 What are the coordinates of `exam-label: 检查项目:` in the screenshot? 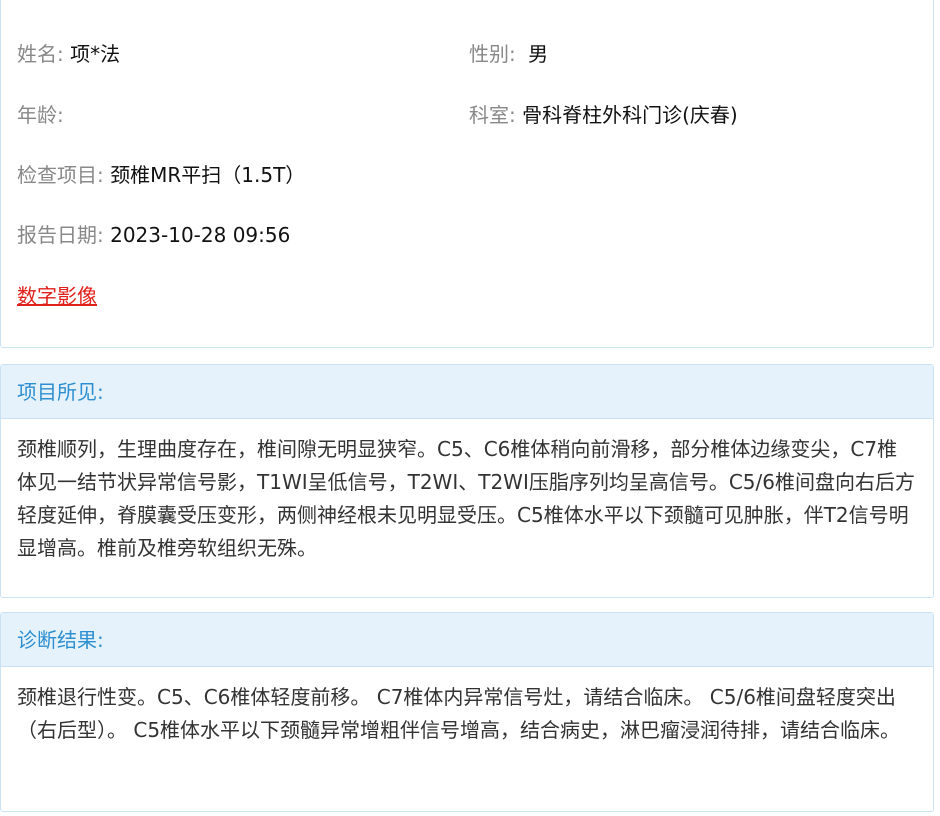 It's located at (60, 175).